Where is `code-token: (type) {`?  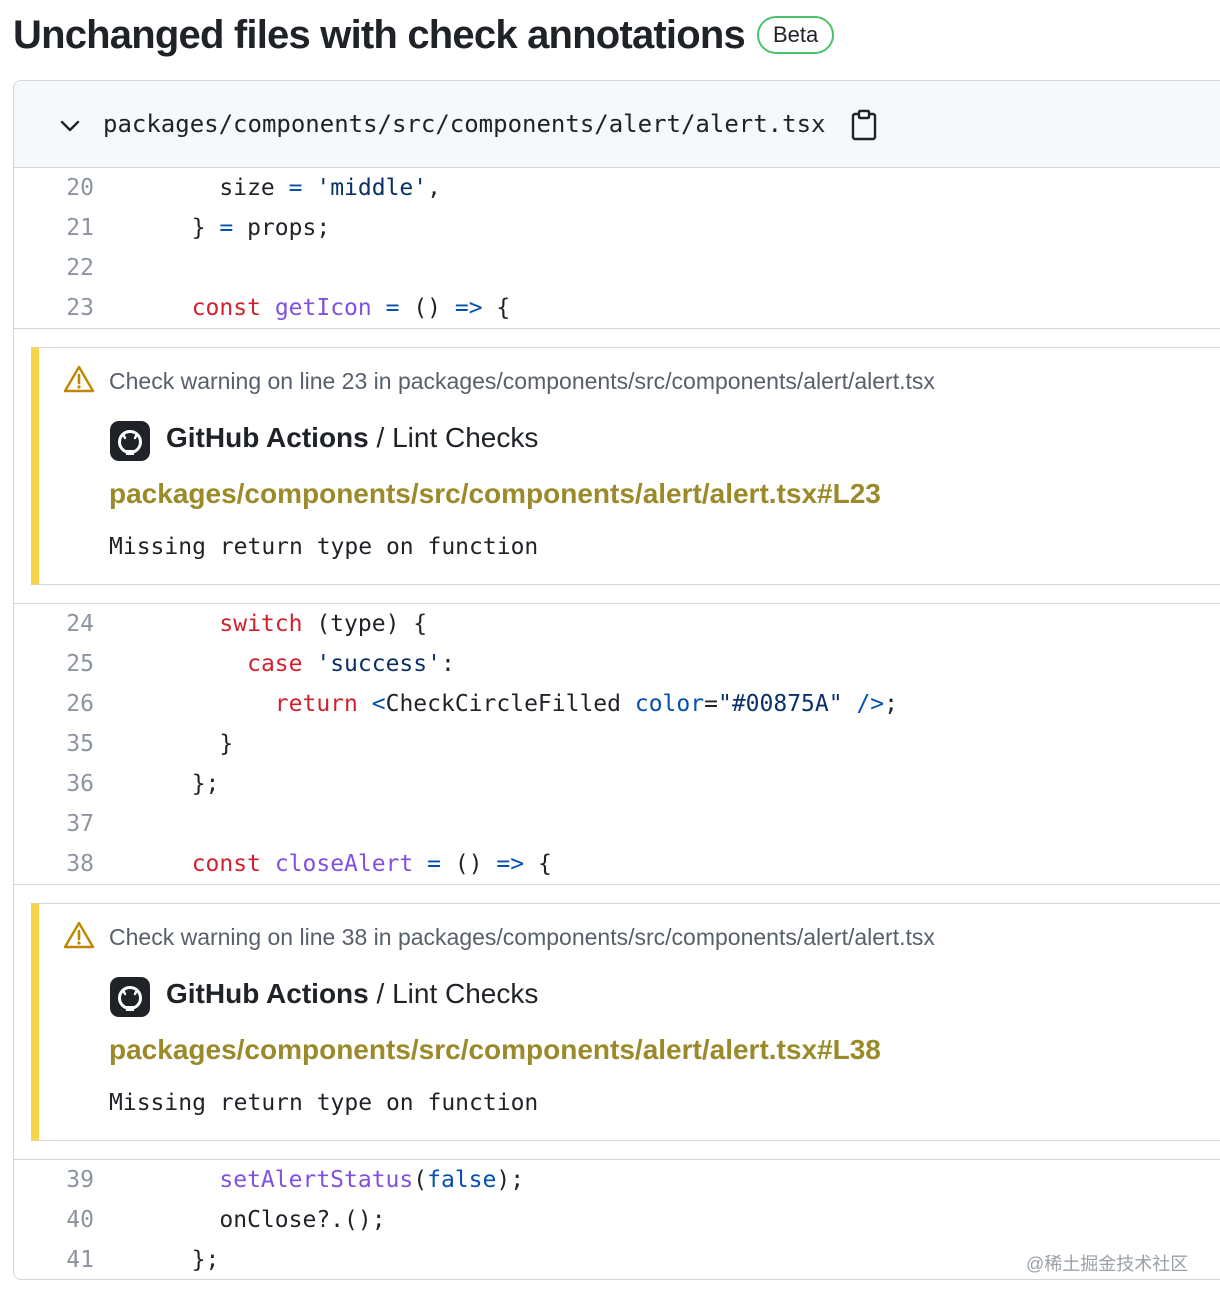
code-token: (type) { is located at coordinates (365, 624).